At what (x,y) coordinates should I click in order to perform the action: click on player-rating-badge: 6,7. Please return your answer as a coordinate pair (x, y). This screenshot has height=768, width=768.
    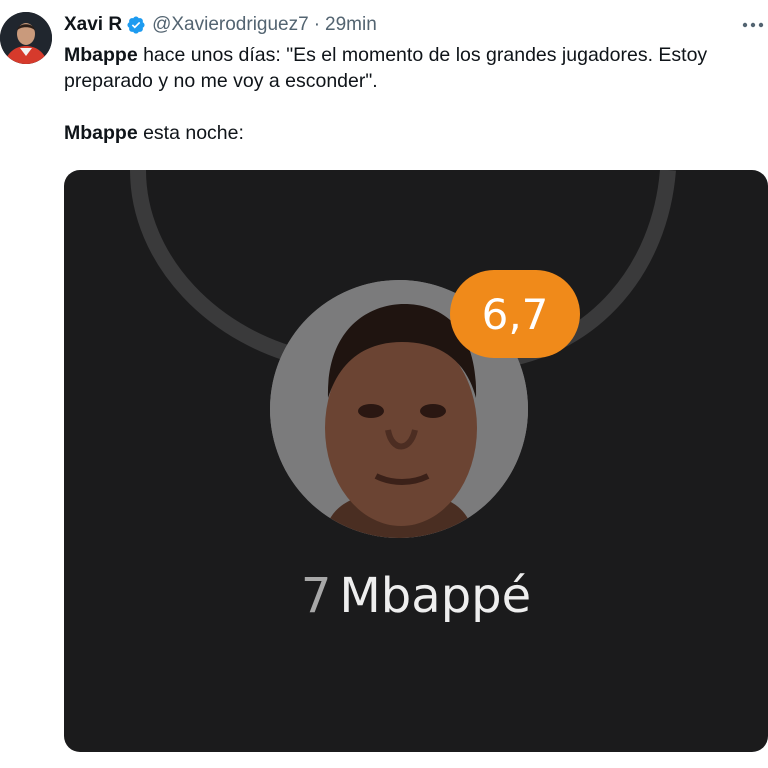
    Looking at the image, I should click on (515, 314).